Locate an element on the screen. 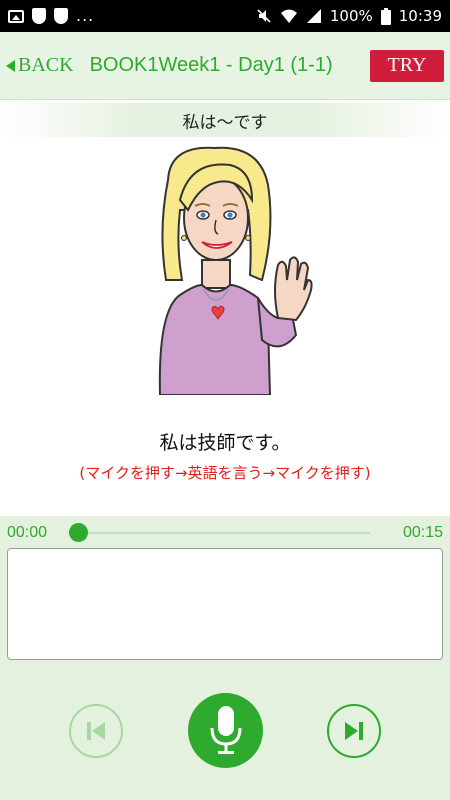 The image size is (450, 800). shield-notification-icon is located at coordinates (39, 16).